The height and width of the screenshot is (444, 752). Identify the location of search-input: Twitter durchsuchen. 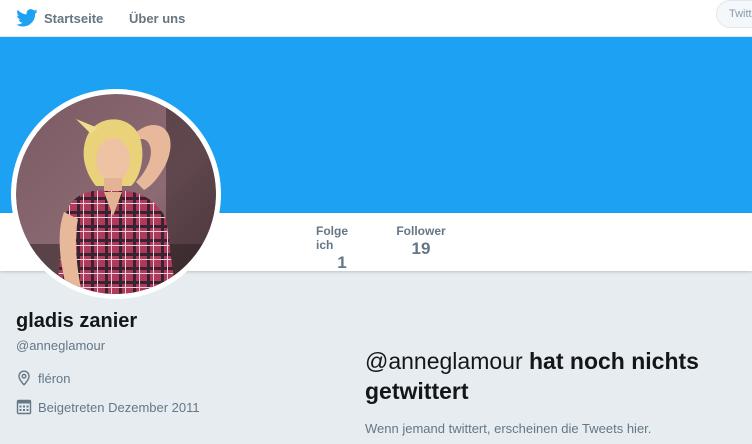
(734, 14).